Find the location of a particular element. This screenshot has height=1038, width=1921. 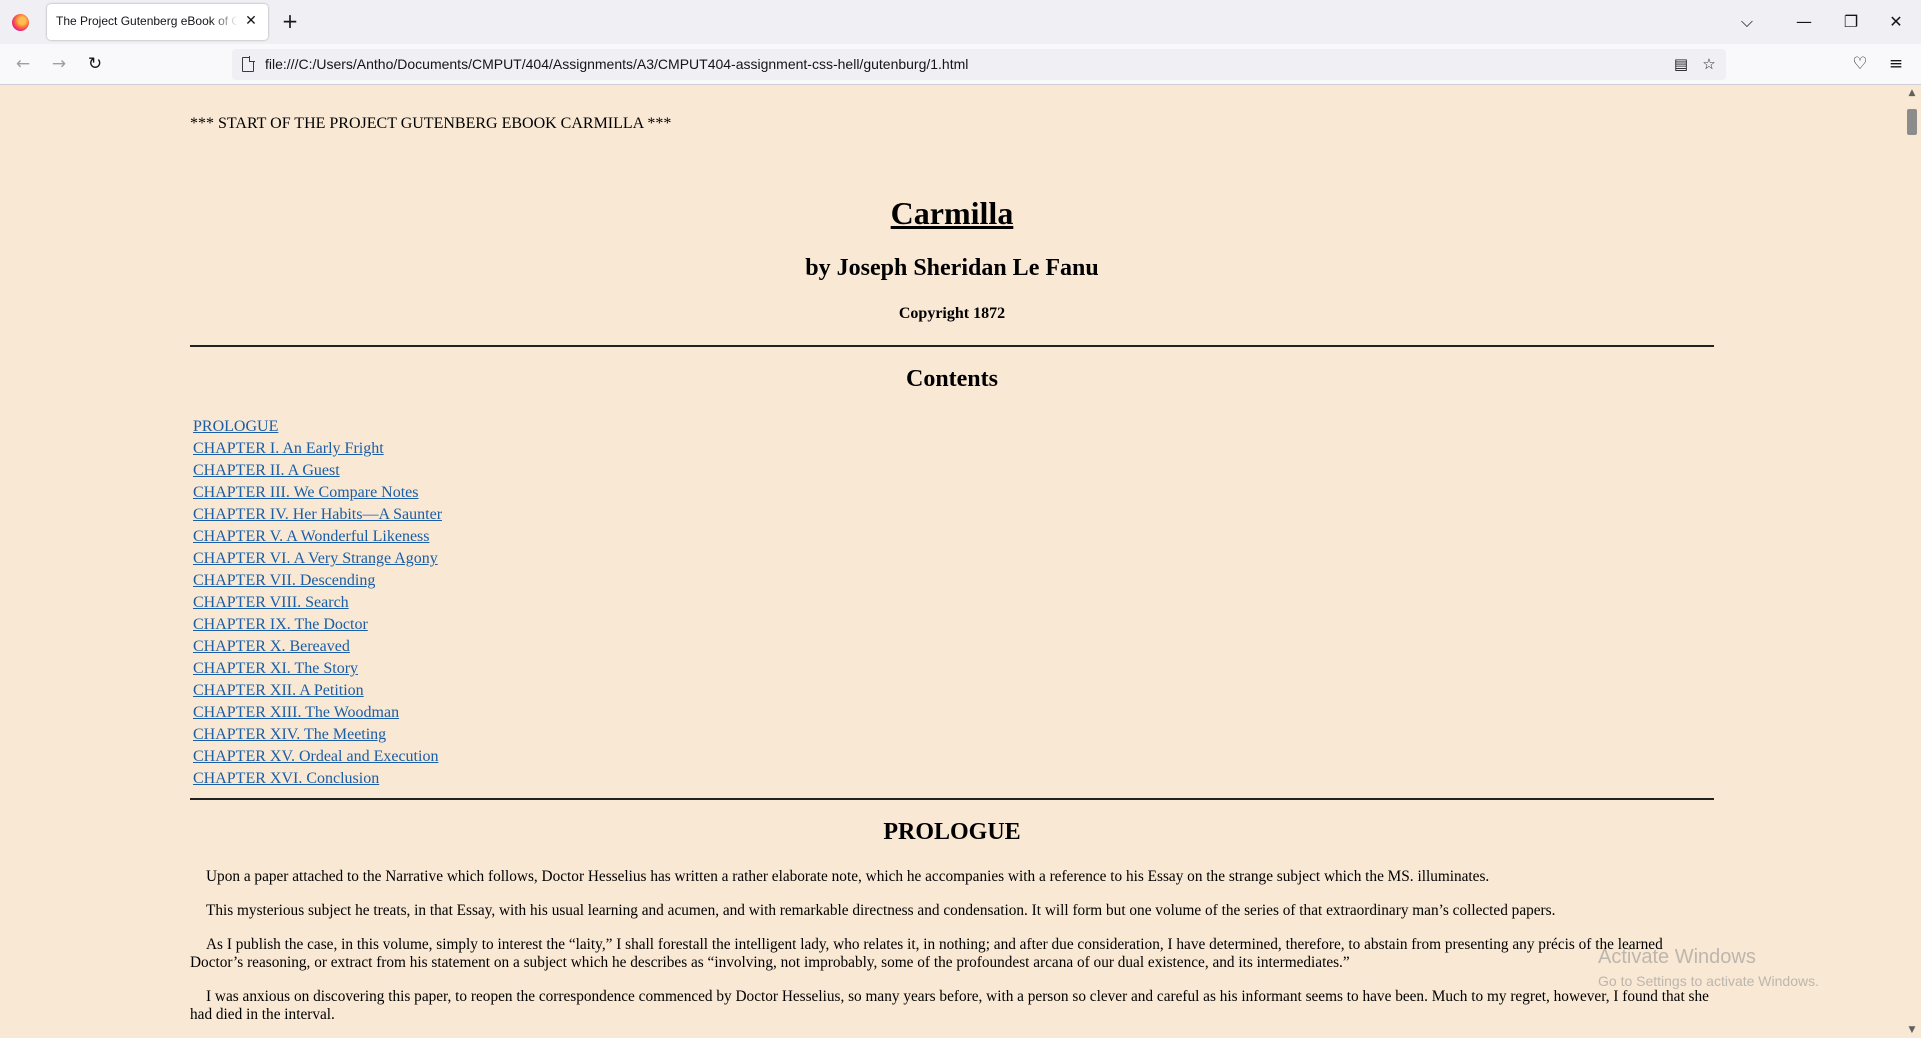

minimize-icon: — is located at coordinates (1804, 22).